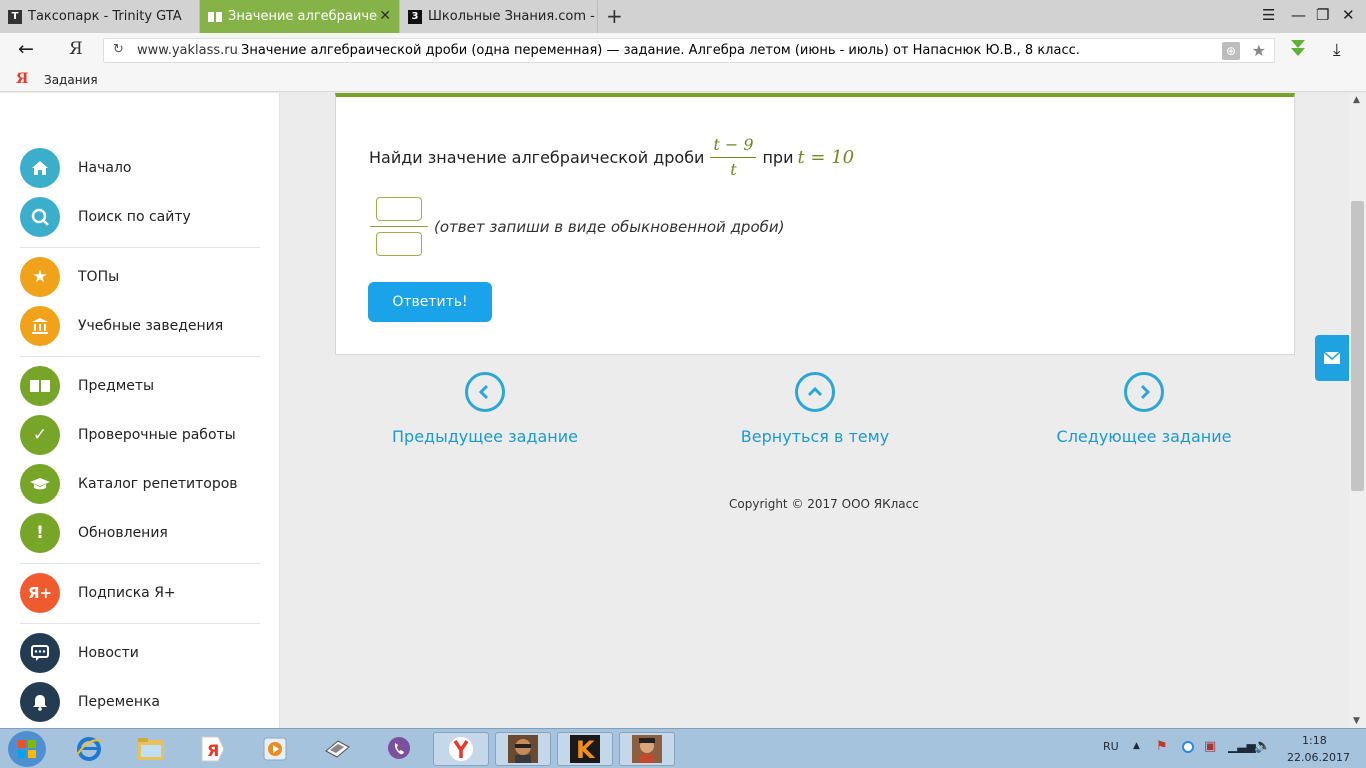 This screenshot has height=768, width=1366. What do you see at coordinates (1136, 746) in the screenshot?
I see `tray-expand-icon: ▲` at bounding box center [1136, 746].